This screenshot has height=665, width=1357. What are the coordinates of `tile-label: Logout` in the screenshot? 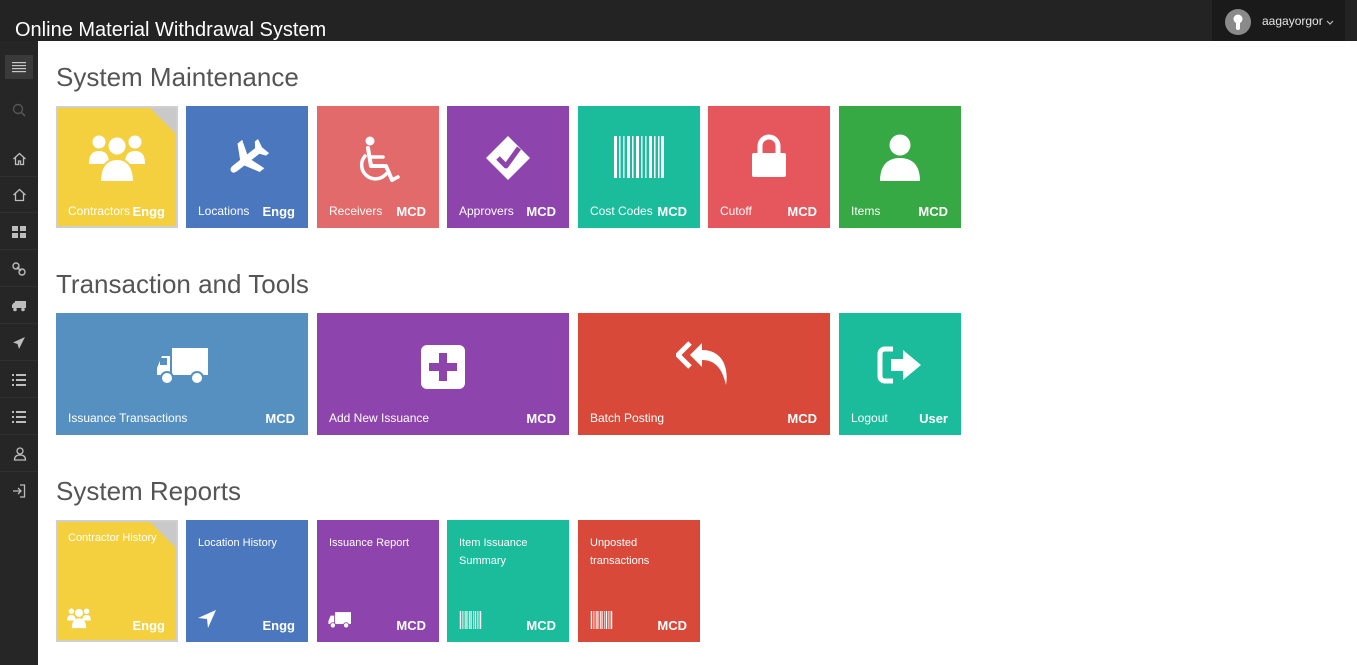 It's located at (869, 418).